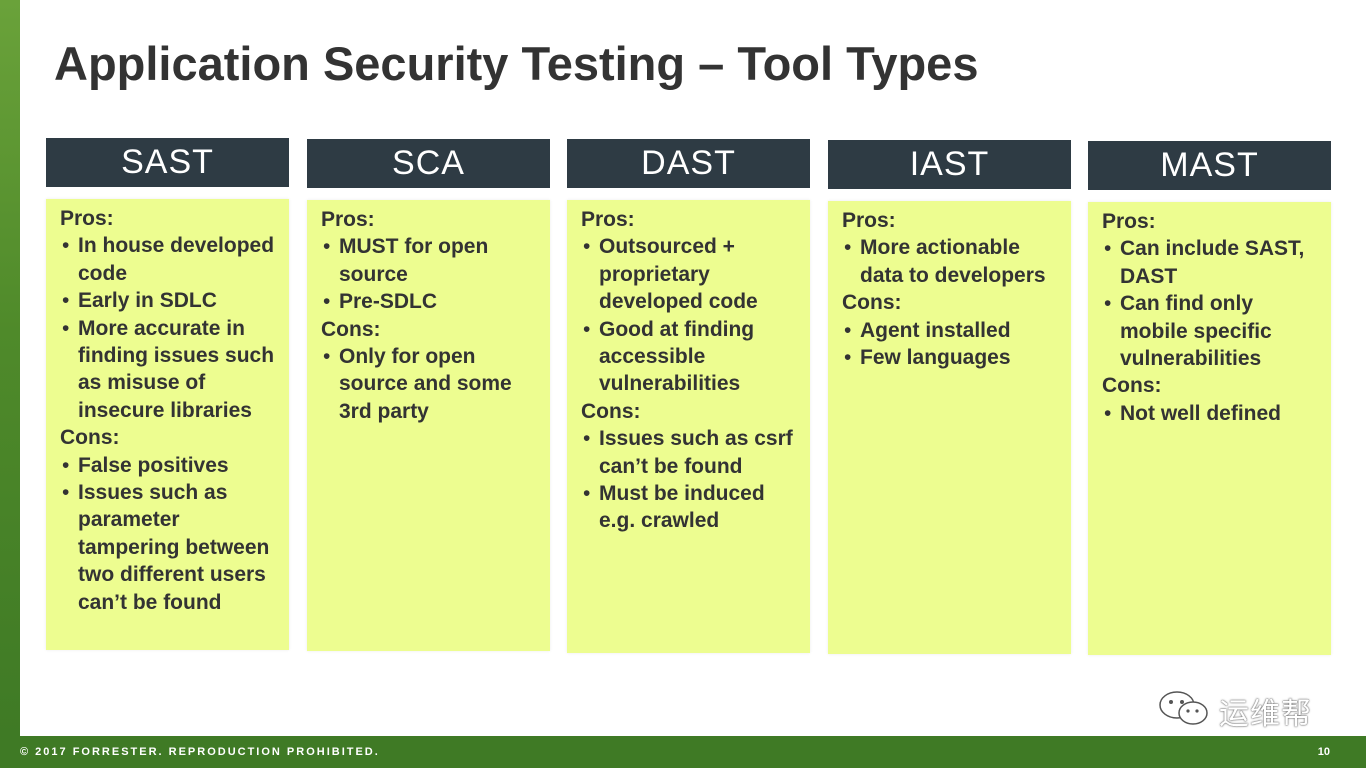 This screenshot has height=768, width=1366. I want to click on watermark-text: 运维帮, so click(1265, 714).